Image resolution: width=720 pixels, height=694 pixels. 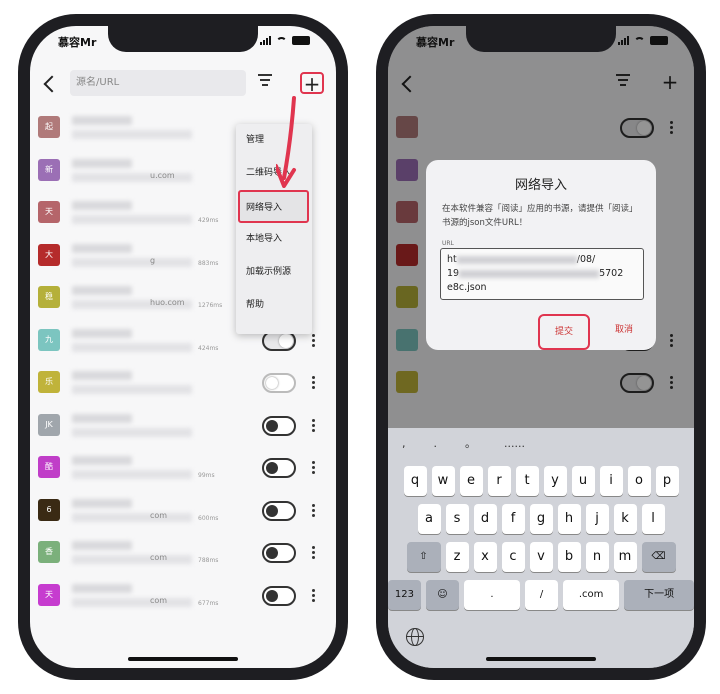 I want to click on source-avatar: 天, so click(x=49, y=594).